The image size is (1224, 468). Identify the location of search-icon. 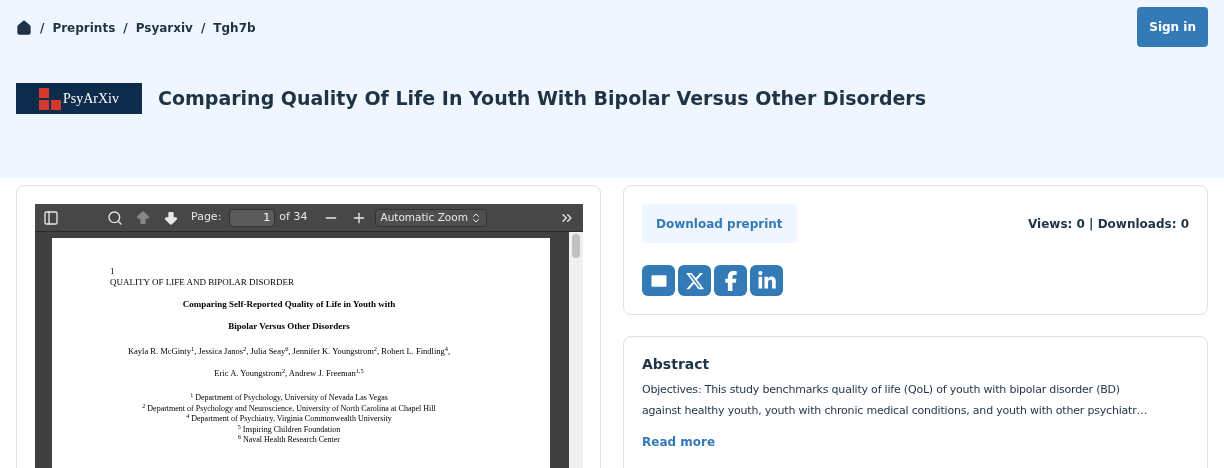
(115, 217).